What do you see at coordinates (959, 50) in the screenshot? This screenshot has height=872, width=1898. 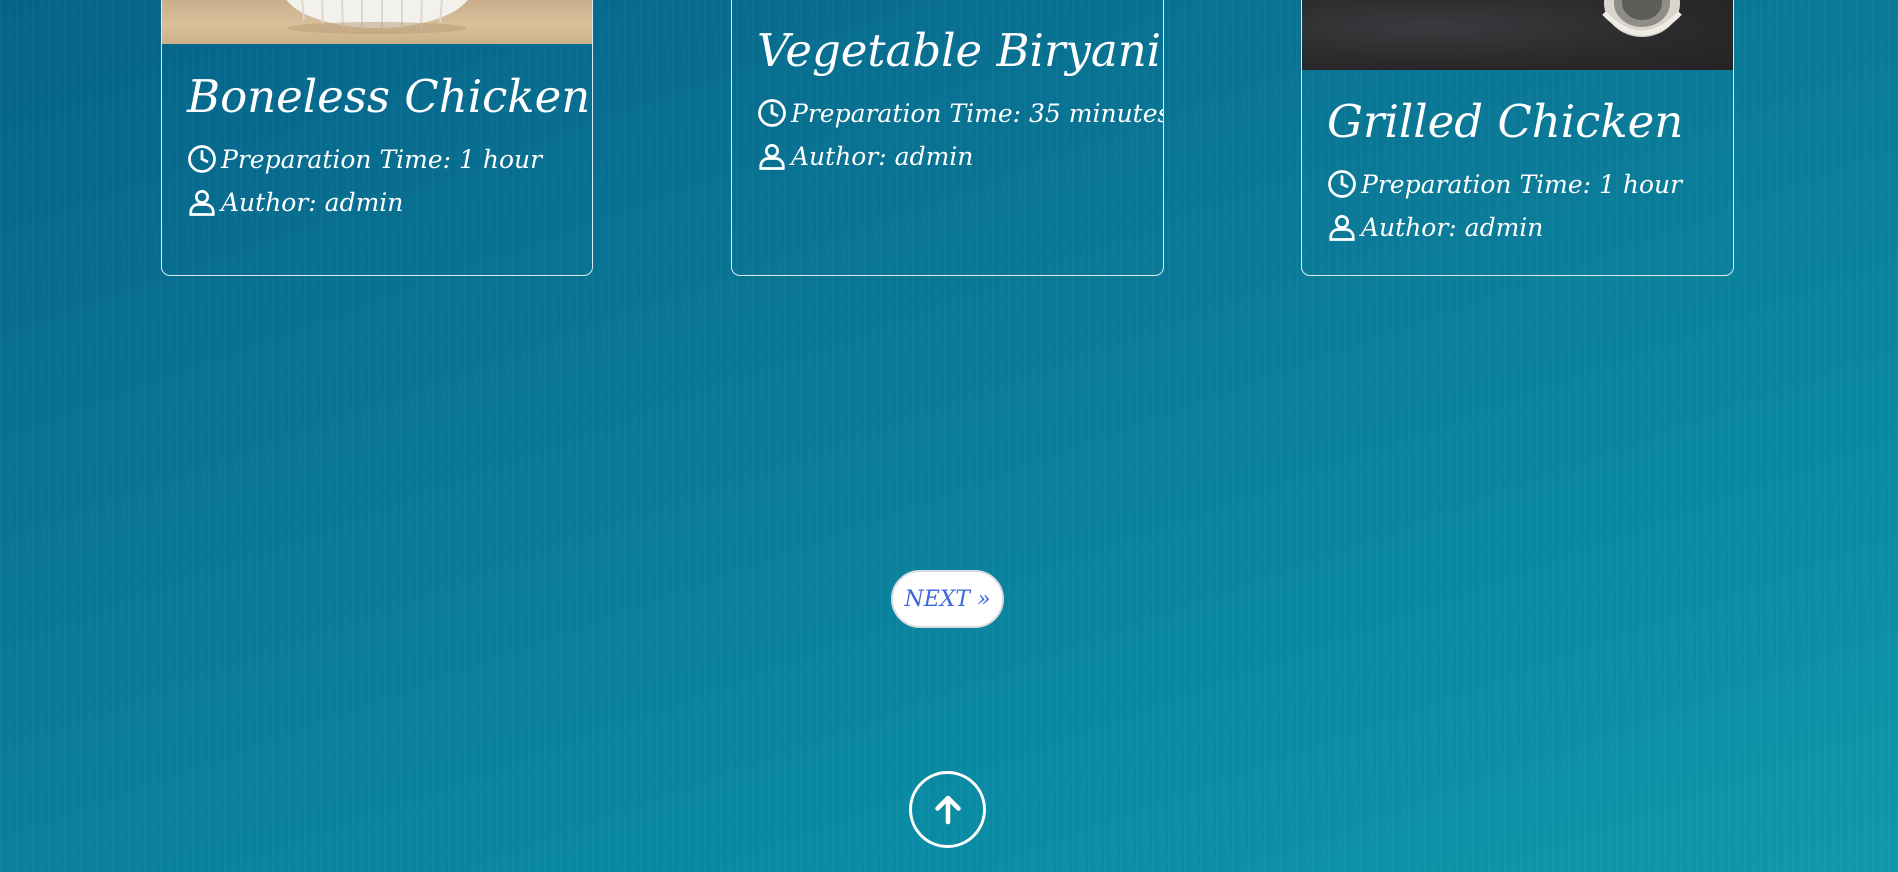 I see `recipe-title: Vegetable Biryani` at bounding box center [959, 50].